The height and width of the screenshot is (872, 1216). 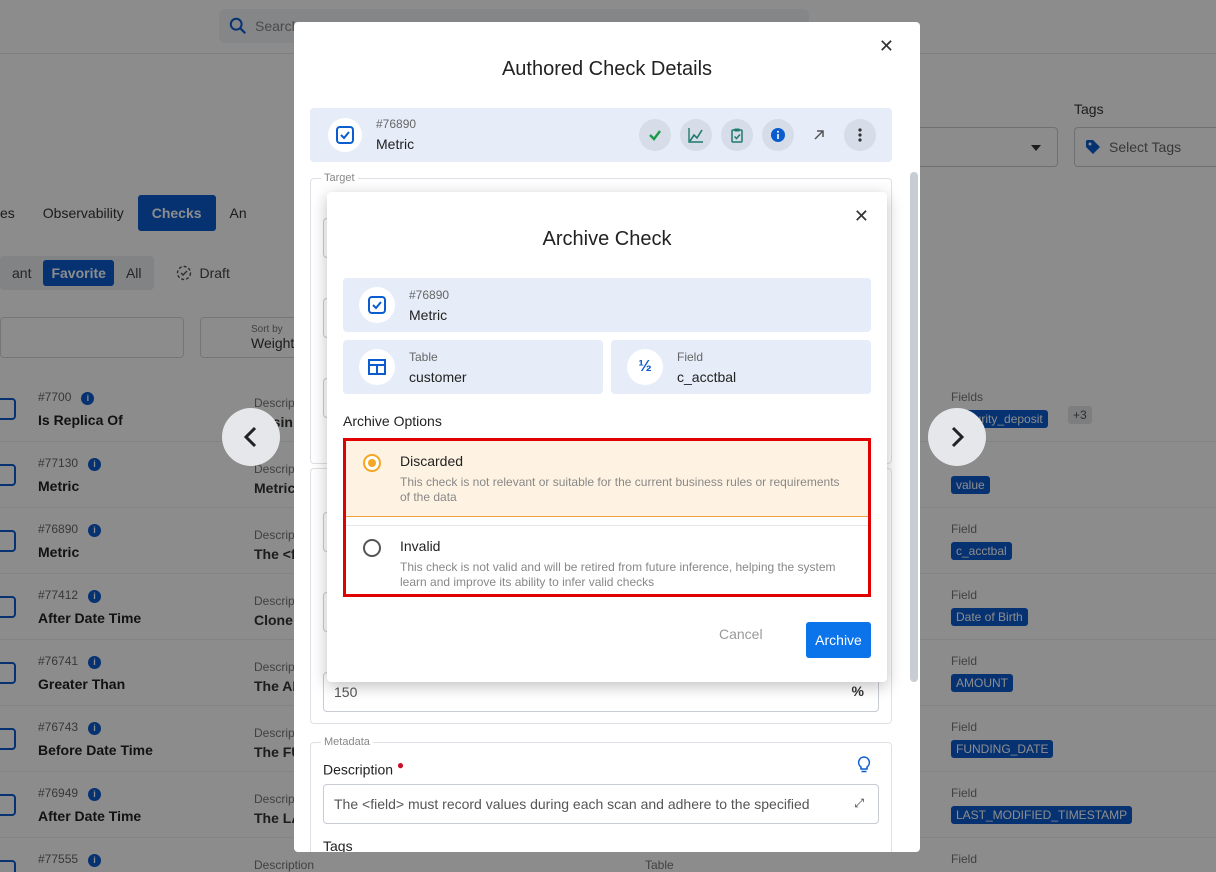 I want to click on radio-discarded, so click(x=372, y=463).